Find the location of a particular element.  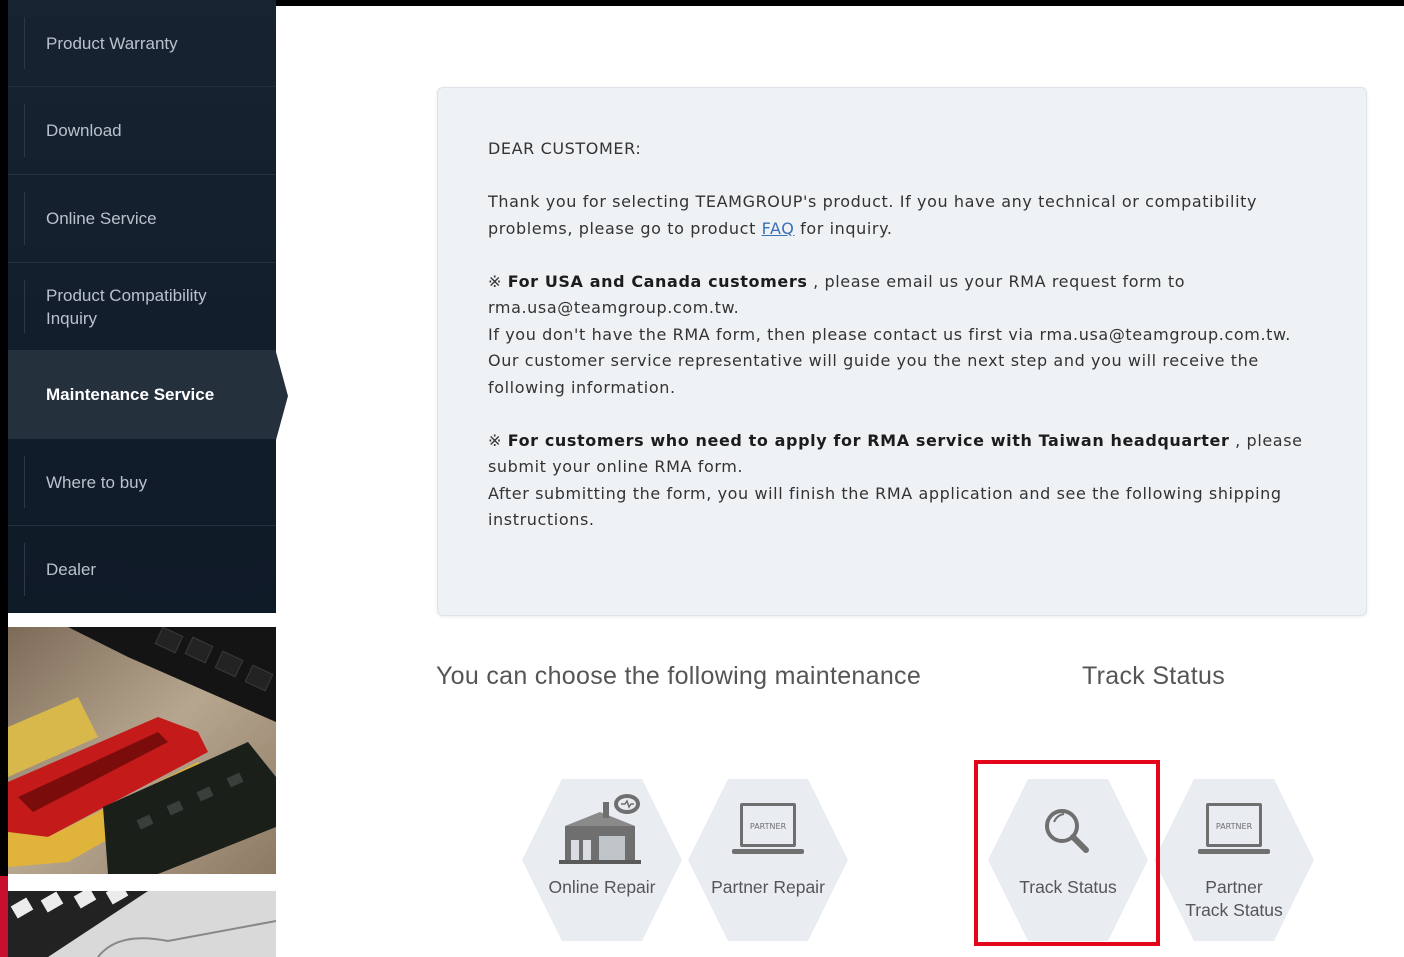

track-status-title: Track Status is located at coordinates (1153, 676).